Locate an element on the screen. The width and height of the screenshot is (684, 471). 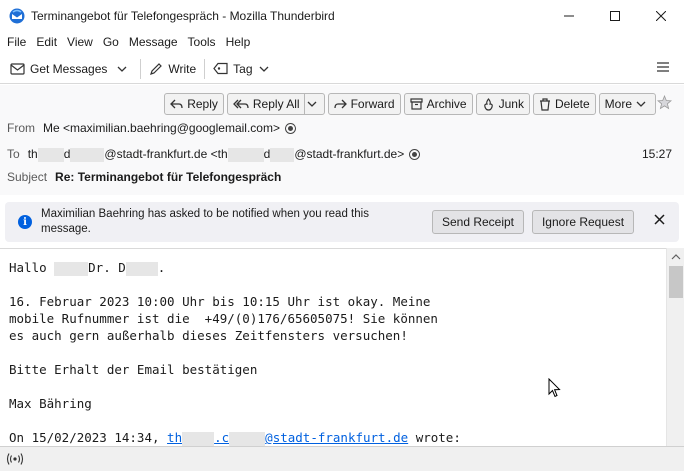
ignore-request-label: Ignore Request is located at coordinates (583, 222).